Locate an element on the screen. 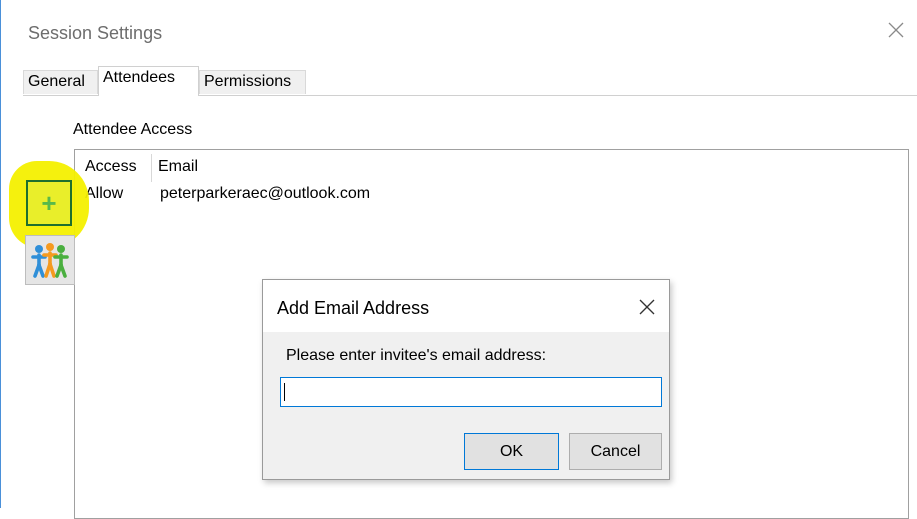 The width and height of the screenshot is (917, 519). dialog-close-button is located at coordinates (647, 307).